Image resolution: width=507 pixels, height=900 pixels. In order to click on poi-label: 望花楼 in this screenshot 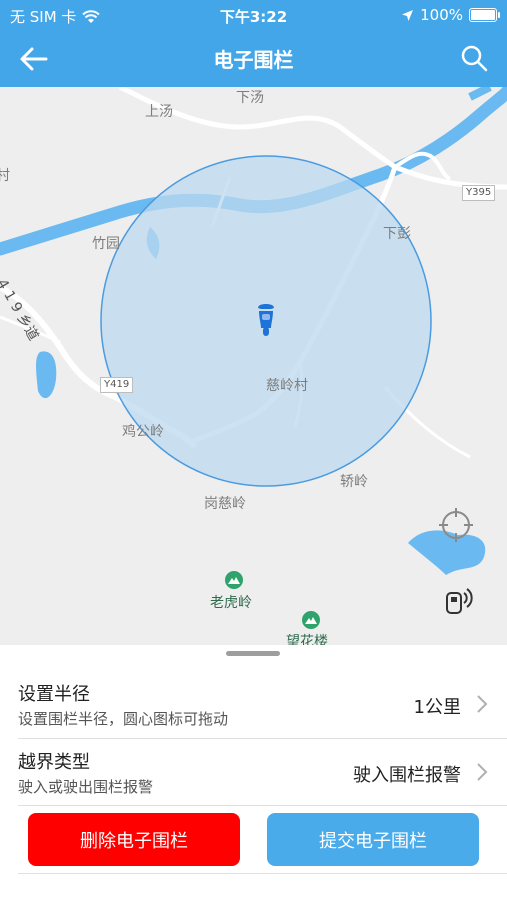, I will do `click(307, 638)`.